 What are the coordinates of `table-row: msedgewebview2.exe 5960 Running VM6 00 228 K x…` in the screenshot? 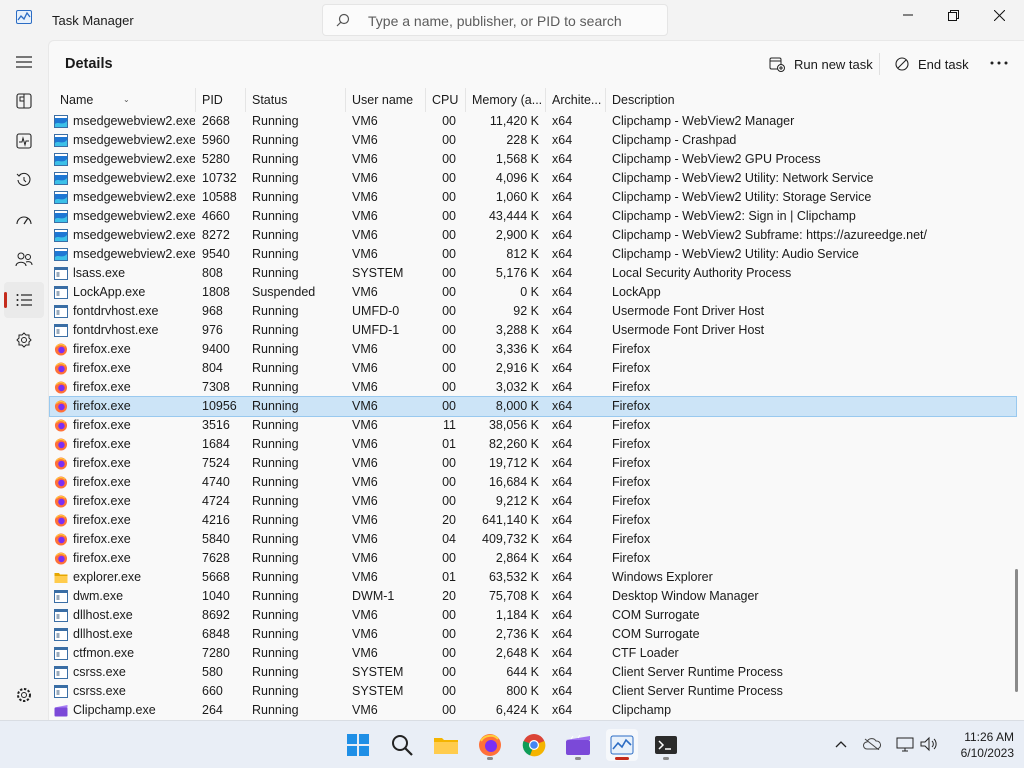 It's located at (533, 140).